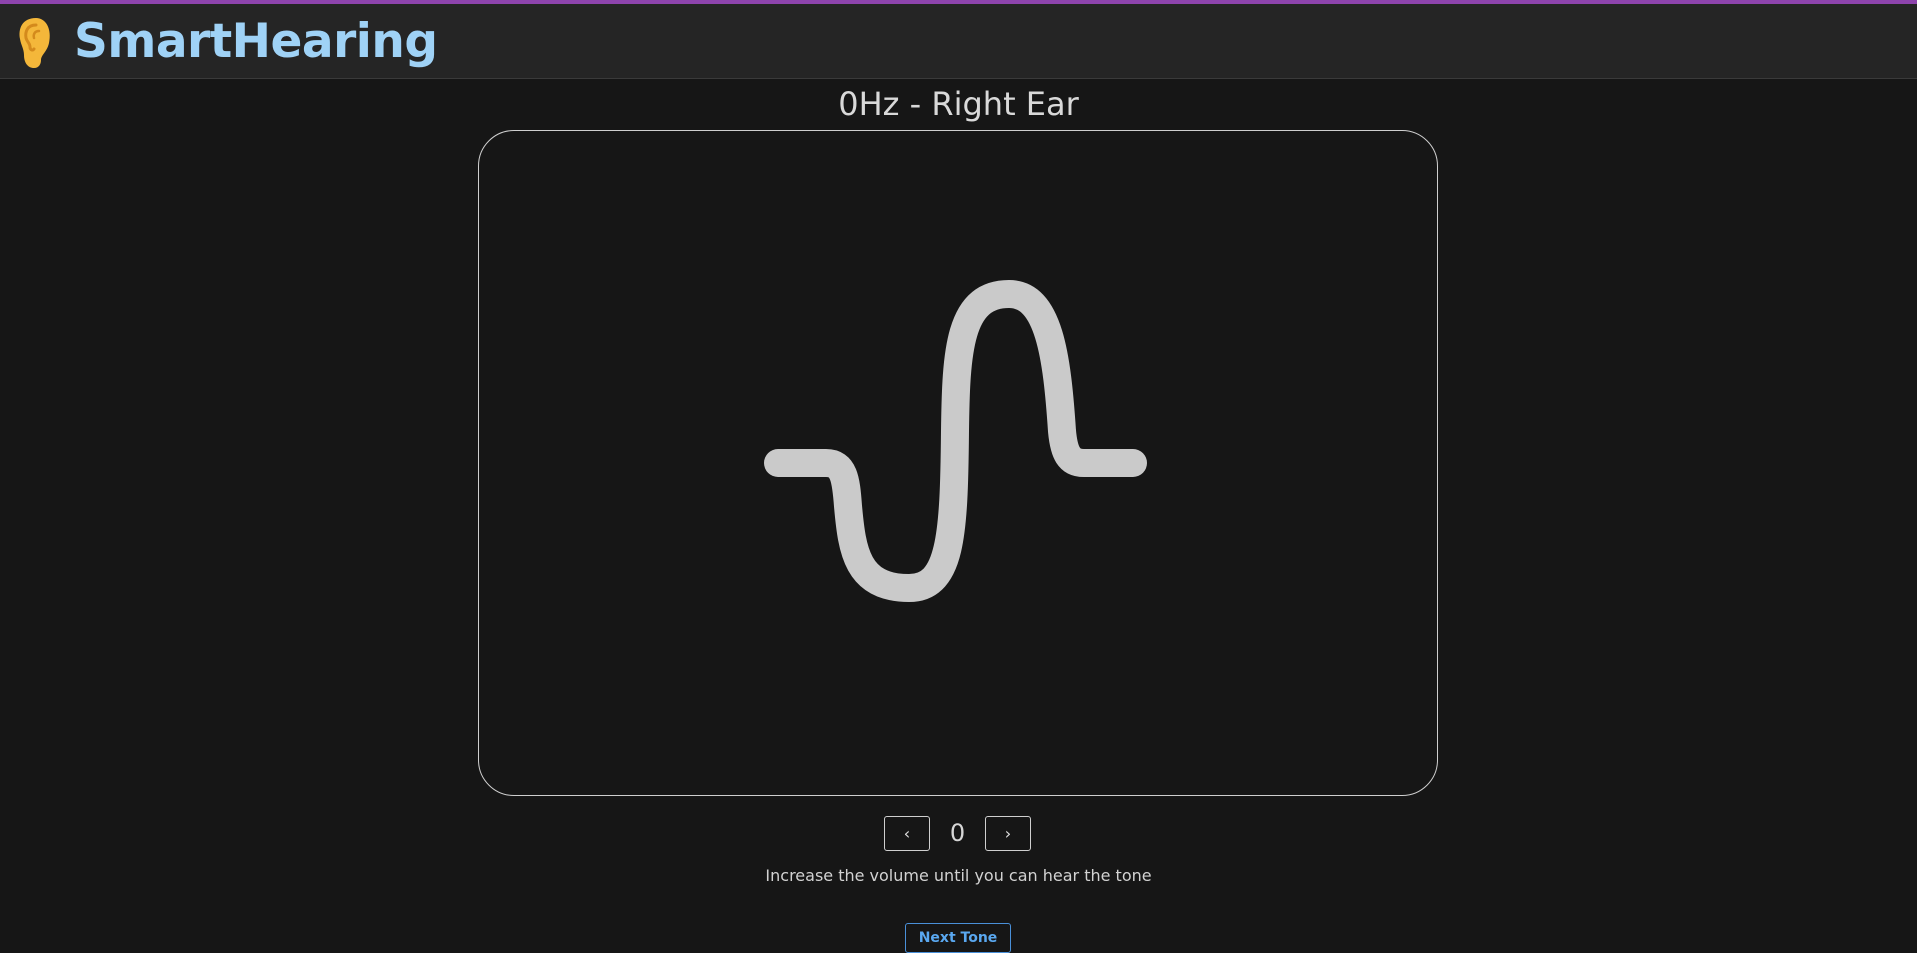 This screenshot has width=1917, height=953. I want to click on increase-volume-button: ›, so click(1008, 833).